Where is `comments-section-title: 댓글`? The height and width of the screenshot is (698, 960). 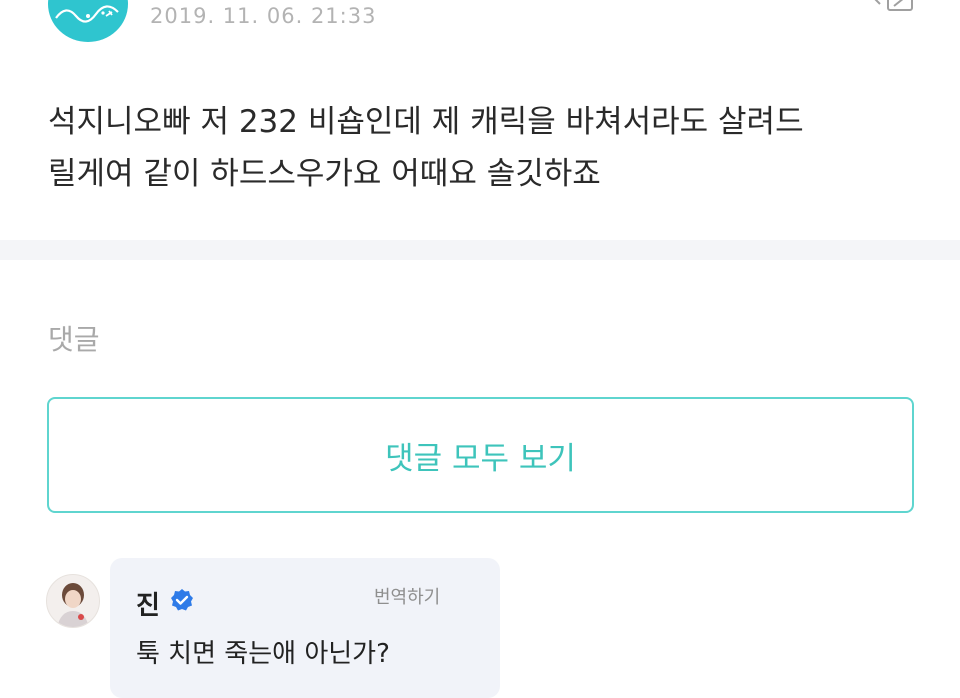 comments-section-title: 댓글 is located at coordinates (74, 339).